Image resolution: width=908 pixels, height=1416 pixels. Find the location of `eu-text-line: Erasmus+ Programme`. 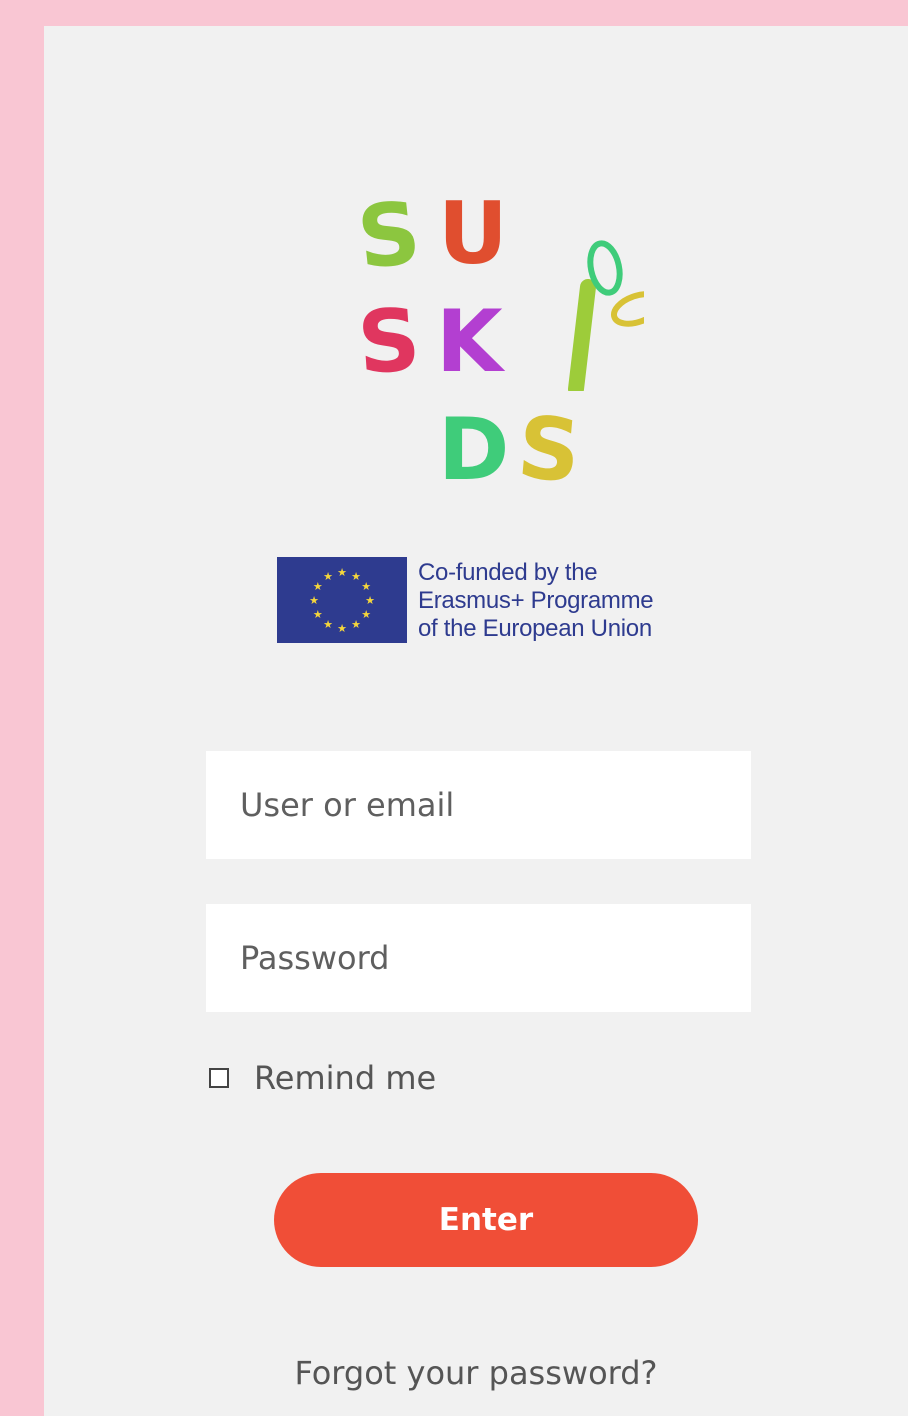

eu-text-line: Erasmus+ Programme is located at coordinates (536, 600).